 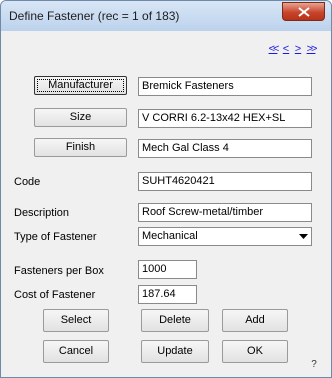 What do you see at coordinates (292, 50) in the screenshot?
I see `record-navigator: << < > >>` at bounding box center [292, 50].